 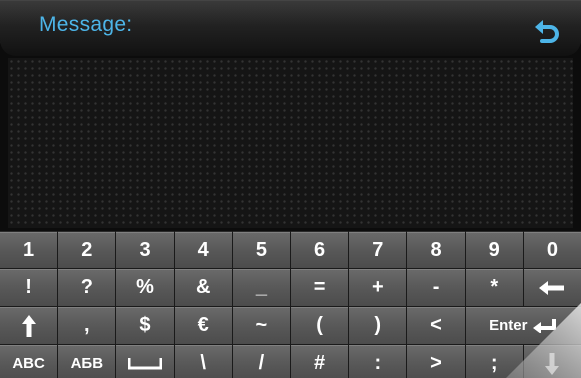 What do you see at coordinates (203, 249) in the screenshot?
I see `key-4: 4` at bounding box center [203, 249].